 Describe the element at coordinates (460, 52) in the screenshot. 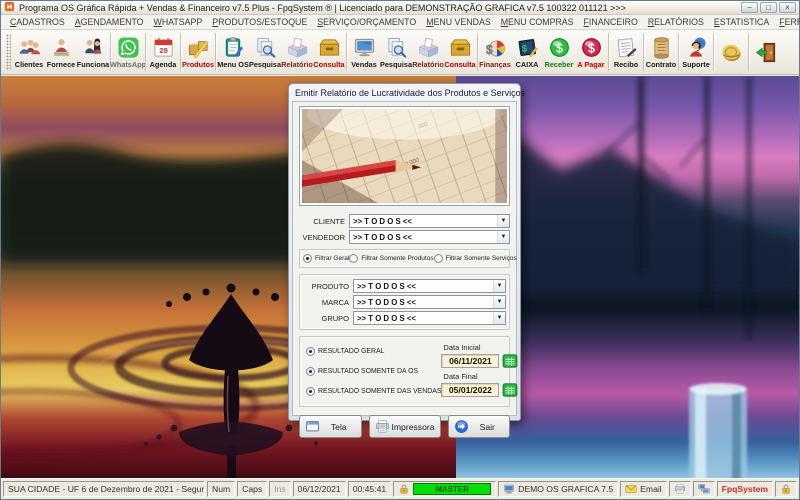

I see `toolbar-consulta-vendas-button: Consulta` at that location.